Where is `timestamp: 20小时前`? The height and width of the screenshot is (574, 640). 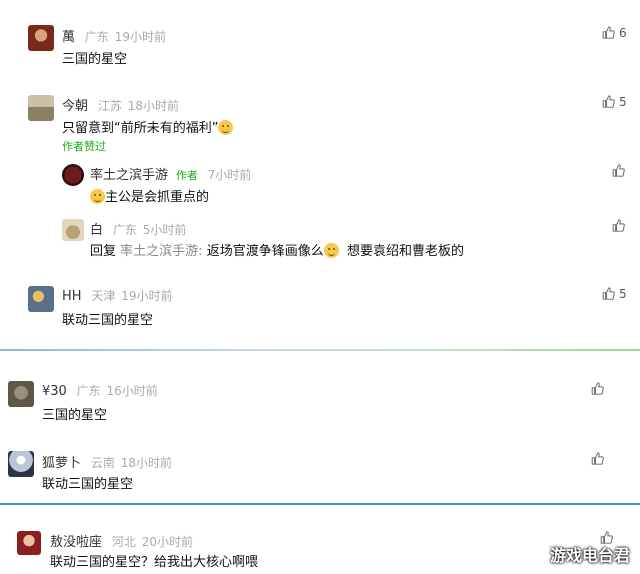 timestamp: 20小时前 is located at coordinates (167, 542).